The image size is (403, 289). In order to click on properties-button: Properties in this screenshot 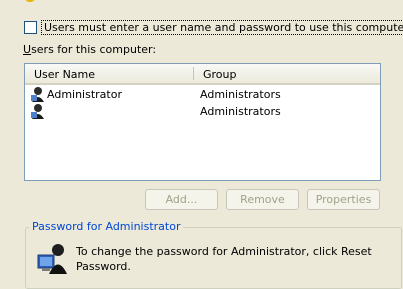, I will do `click(343, 199)`.